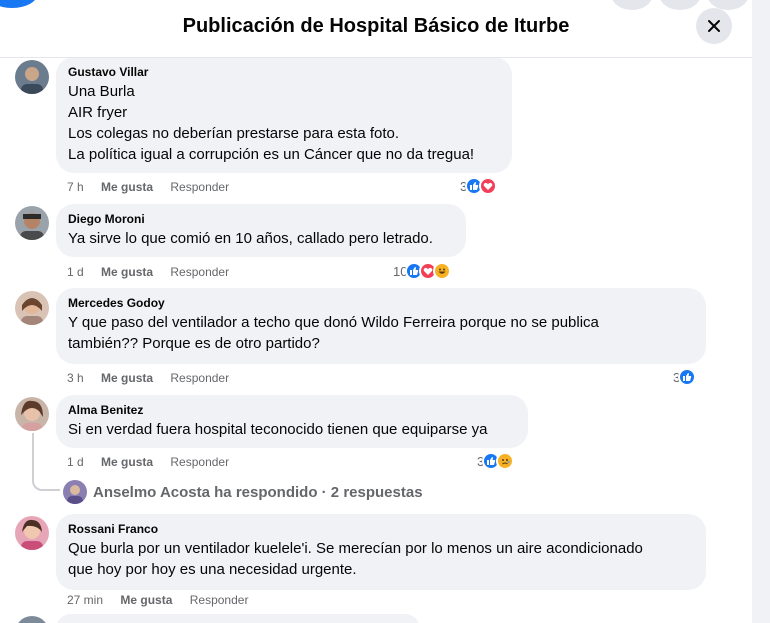  What do you see at coordinates (422, 271) in the screenshot?
I see `reaction-summary: 10` at bounding box center [422, 271].